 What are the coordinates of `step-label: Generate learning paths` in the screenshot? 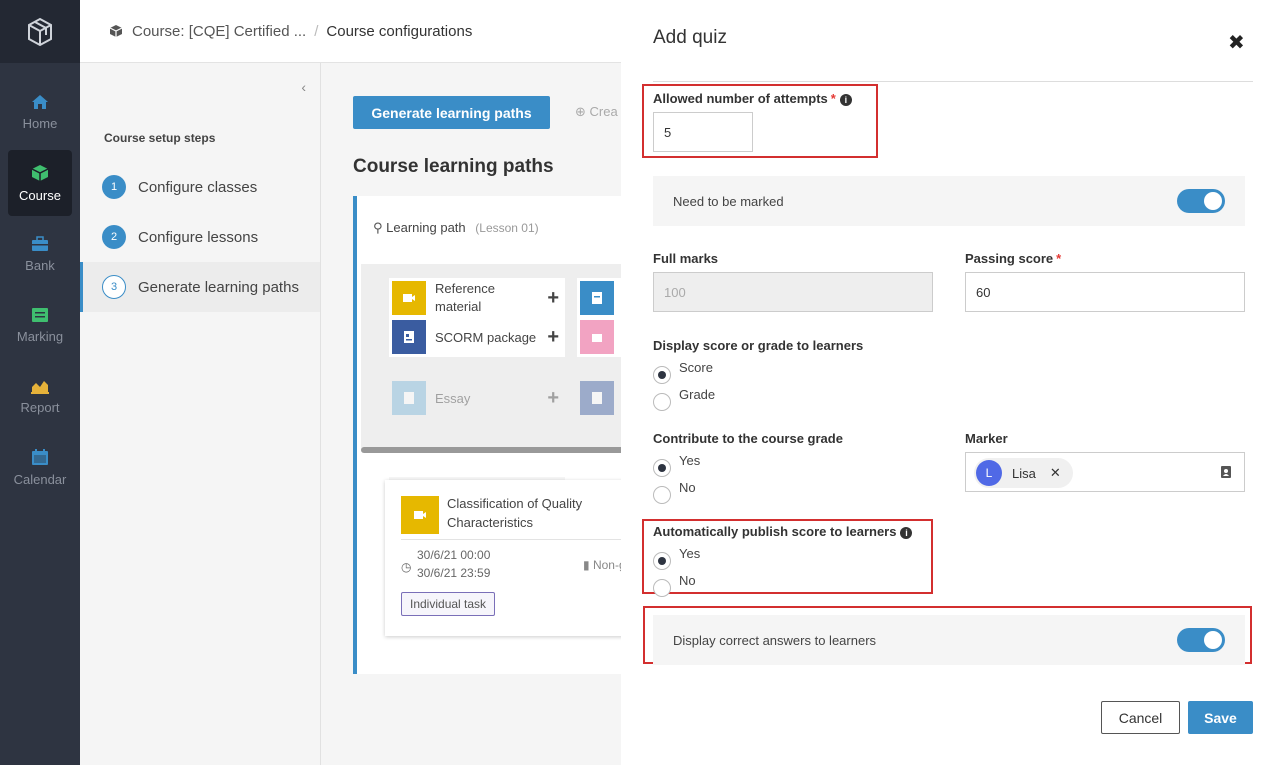 It's located at (218, 287).